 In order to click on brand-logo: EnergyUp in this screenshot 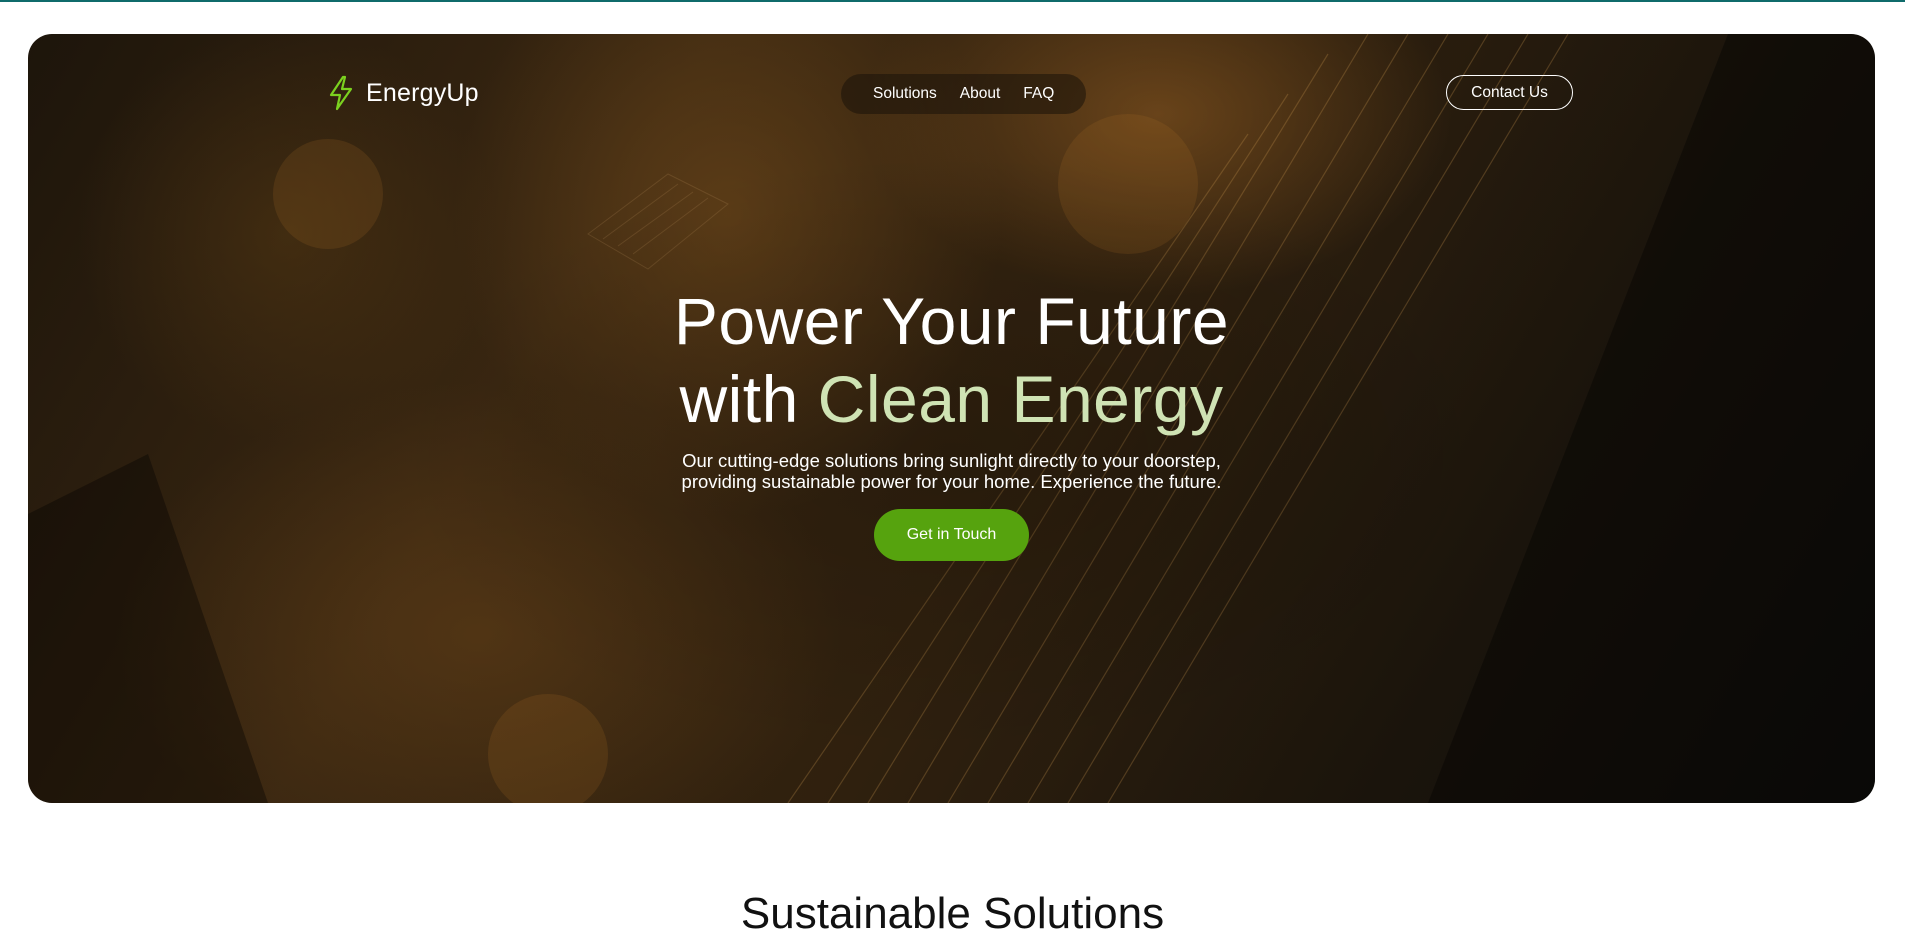, I will do `click(402, 93)`.